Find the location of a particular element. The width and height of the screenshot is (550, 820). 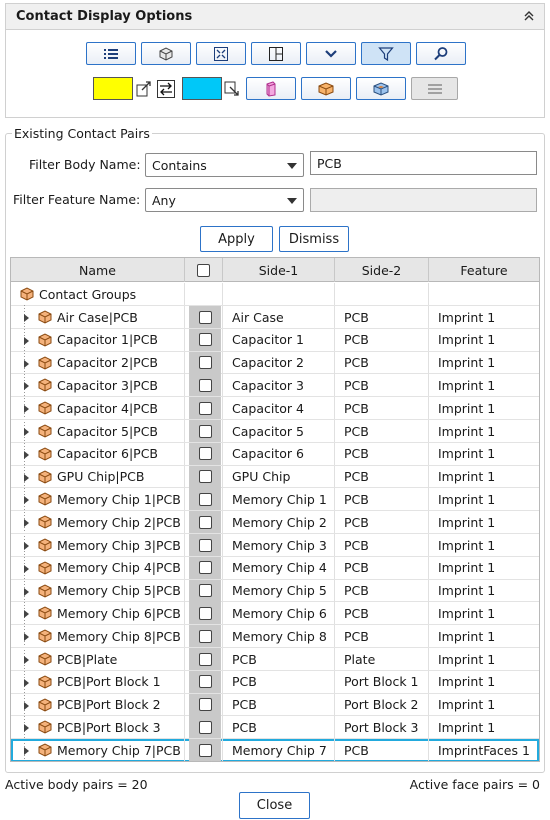

column-header-name: Name is located at coordinates (98, 270).